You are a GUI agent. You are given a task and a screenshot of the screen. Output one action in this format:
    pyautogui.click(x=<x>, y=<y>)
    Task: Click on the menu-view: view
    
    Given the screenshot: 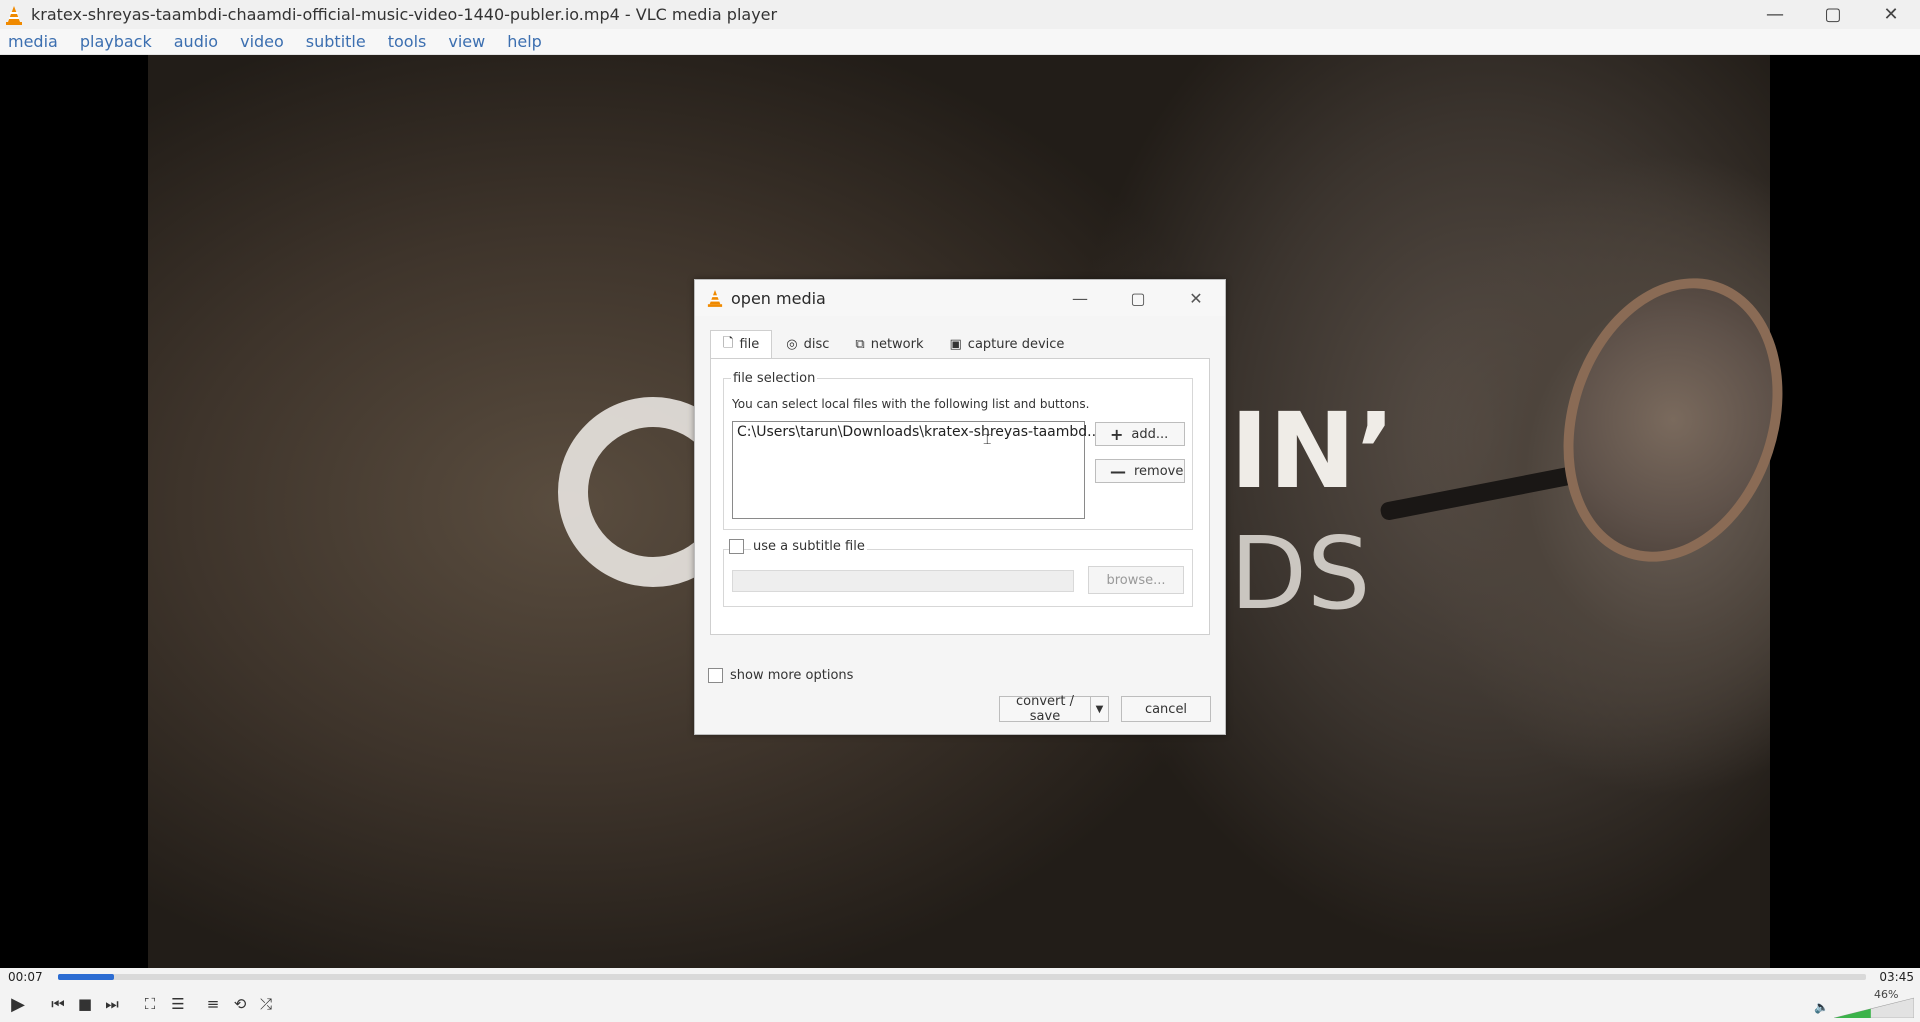 What is the action you would take?
    pyautogui.click(x=466, y=41)
    